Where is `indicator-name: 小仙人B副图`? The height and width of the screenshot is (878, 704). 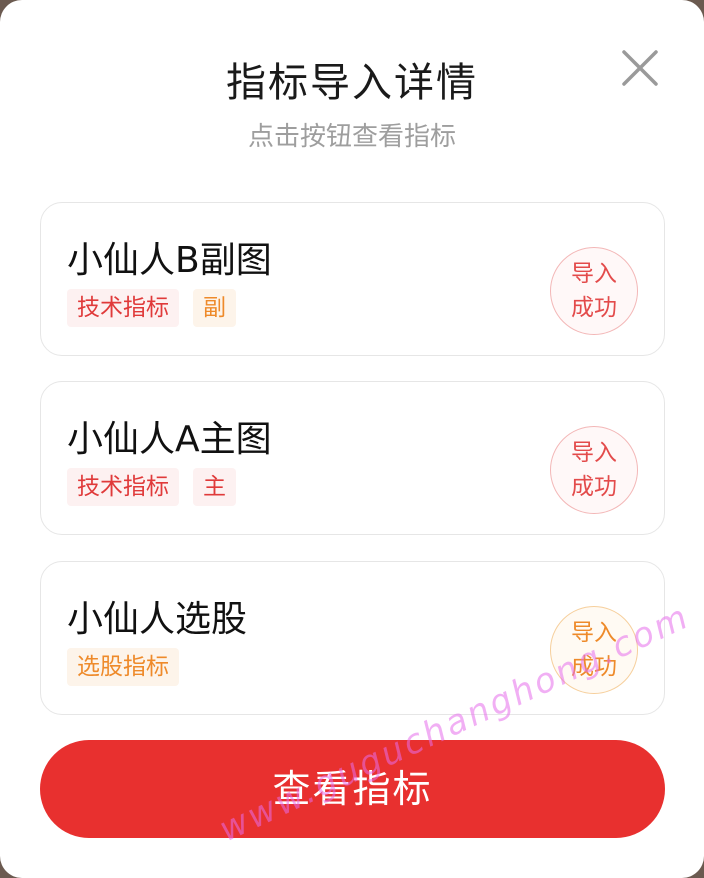
indicator-name: 小仙人B副图 is located at coordinates (169, 260).